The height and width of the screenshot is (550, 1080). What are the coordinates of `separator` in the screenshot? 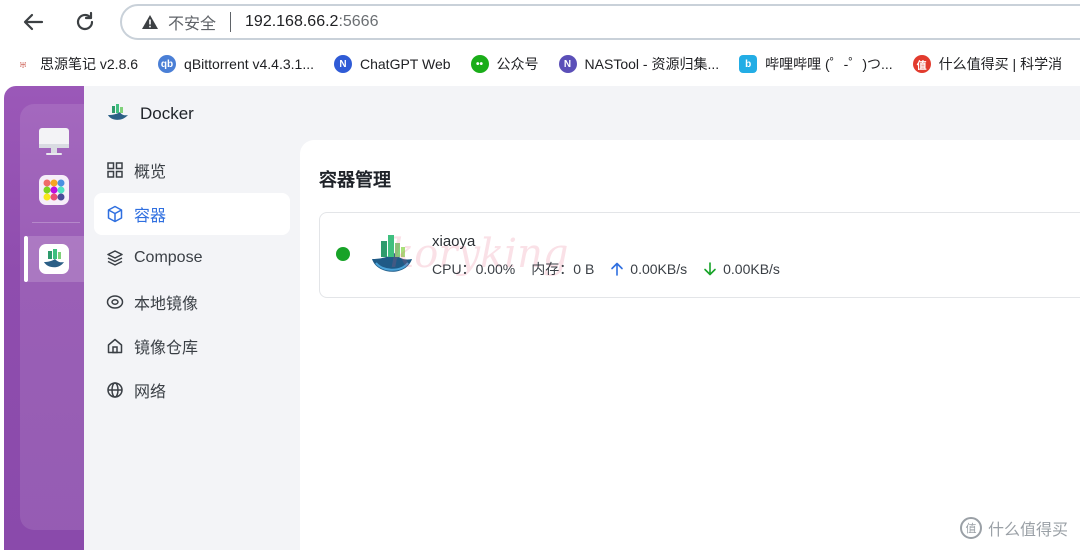 It's located at (231, 22).